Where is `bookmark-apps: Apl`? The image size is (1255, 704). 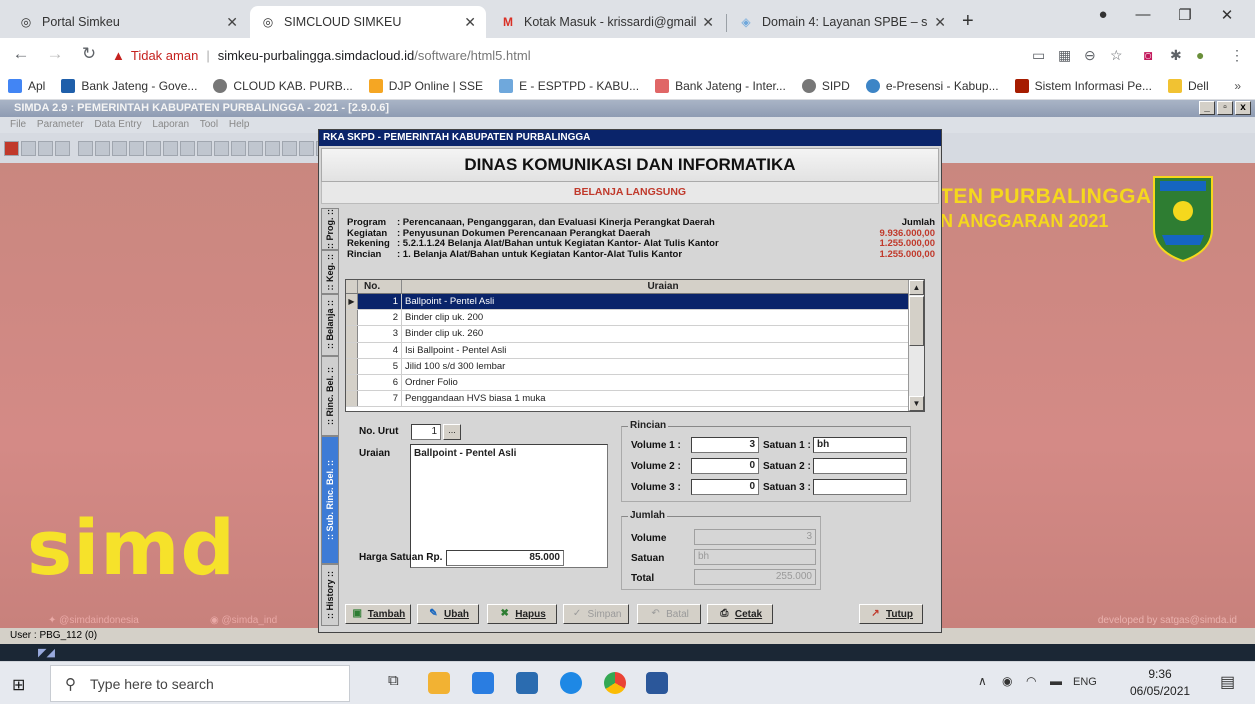 bookmark-apps: Apl is located at coordinates (26, 85).